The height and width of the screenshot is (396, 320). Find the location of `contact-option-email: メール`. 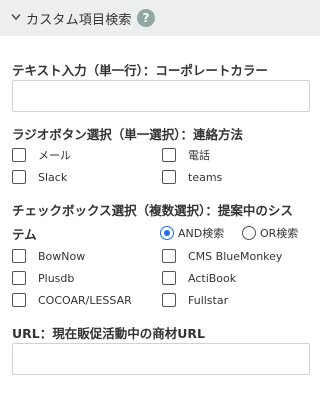

contact-option-email: メール is located at coordinates (41, 155).